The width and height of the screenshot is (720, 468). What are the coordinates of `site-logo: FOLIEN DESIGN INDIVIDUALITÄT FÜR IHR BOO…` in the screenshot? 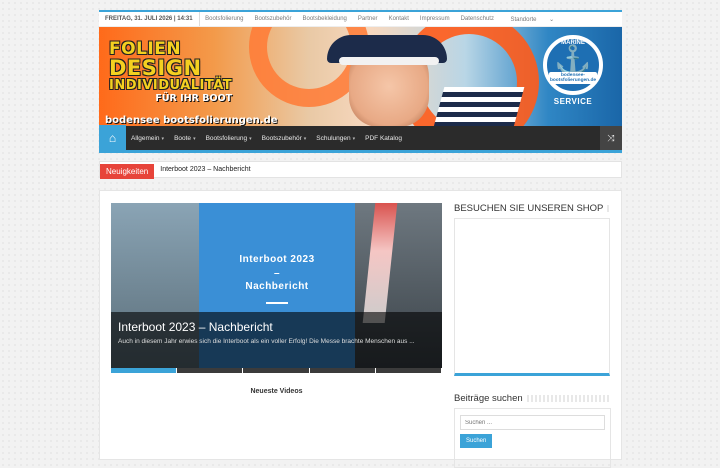 It's located at (171, 73).